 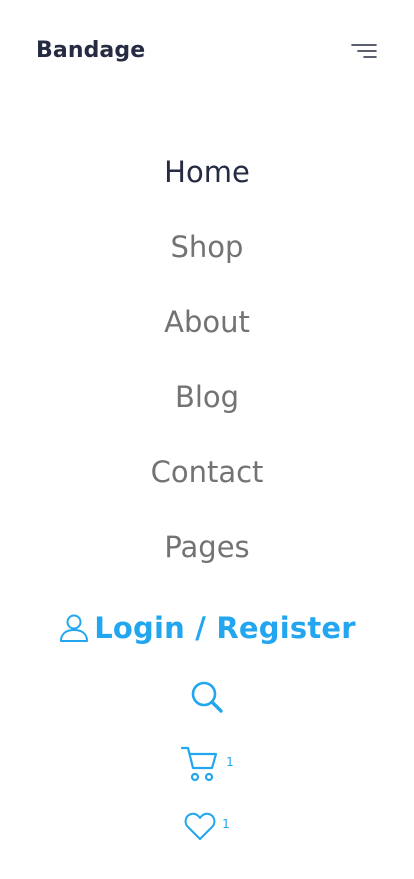 What do you see at coordinates (207, 482) in the screenshot?
I see `nav-item-contact: Contact` at bounding box center [207, 482].